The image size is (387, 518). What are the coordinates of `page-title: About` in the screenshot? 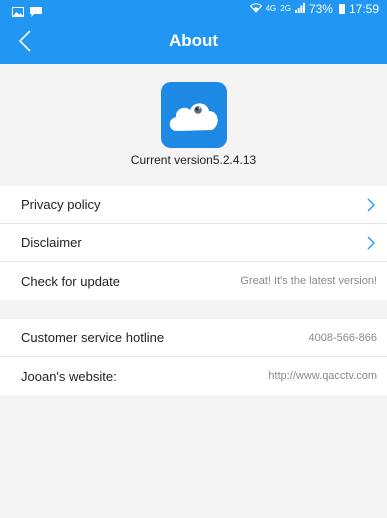 It's located at (193, 40).